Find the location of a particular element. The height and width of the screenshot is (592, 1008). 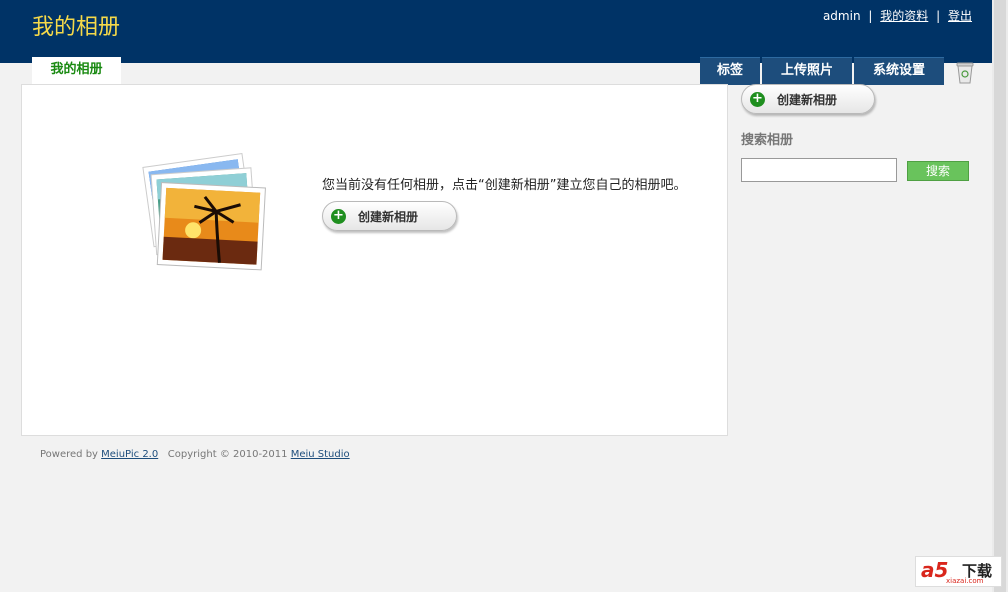

tab-tags: 标签 is located at coordinates (730, 71).